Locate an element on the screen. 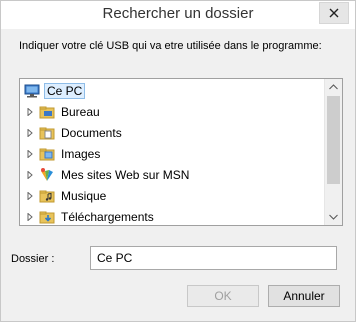  tree-node-label: Musique is located at coordinates (84, 196).